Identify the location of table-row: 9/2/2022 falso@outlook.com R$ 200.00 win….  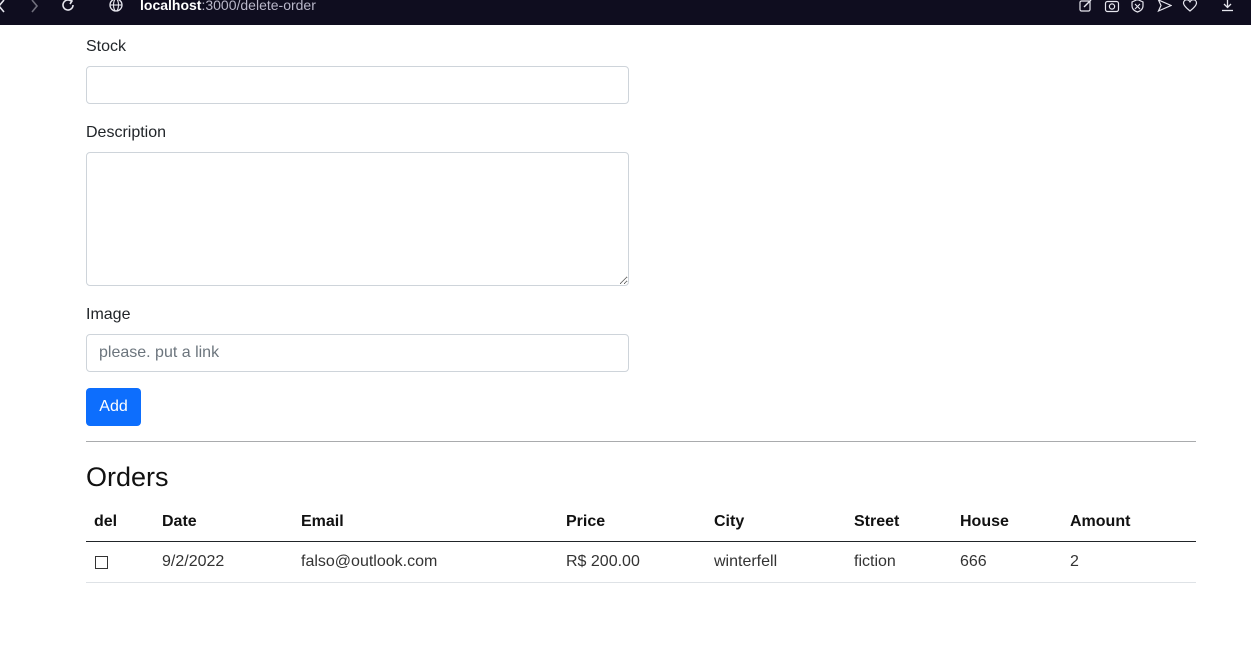
(641, 562).